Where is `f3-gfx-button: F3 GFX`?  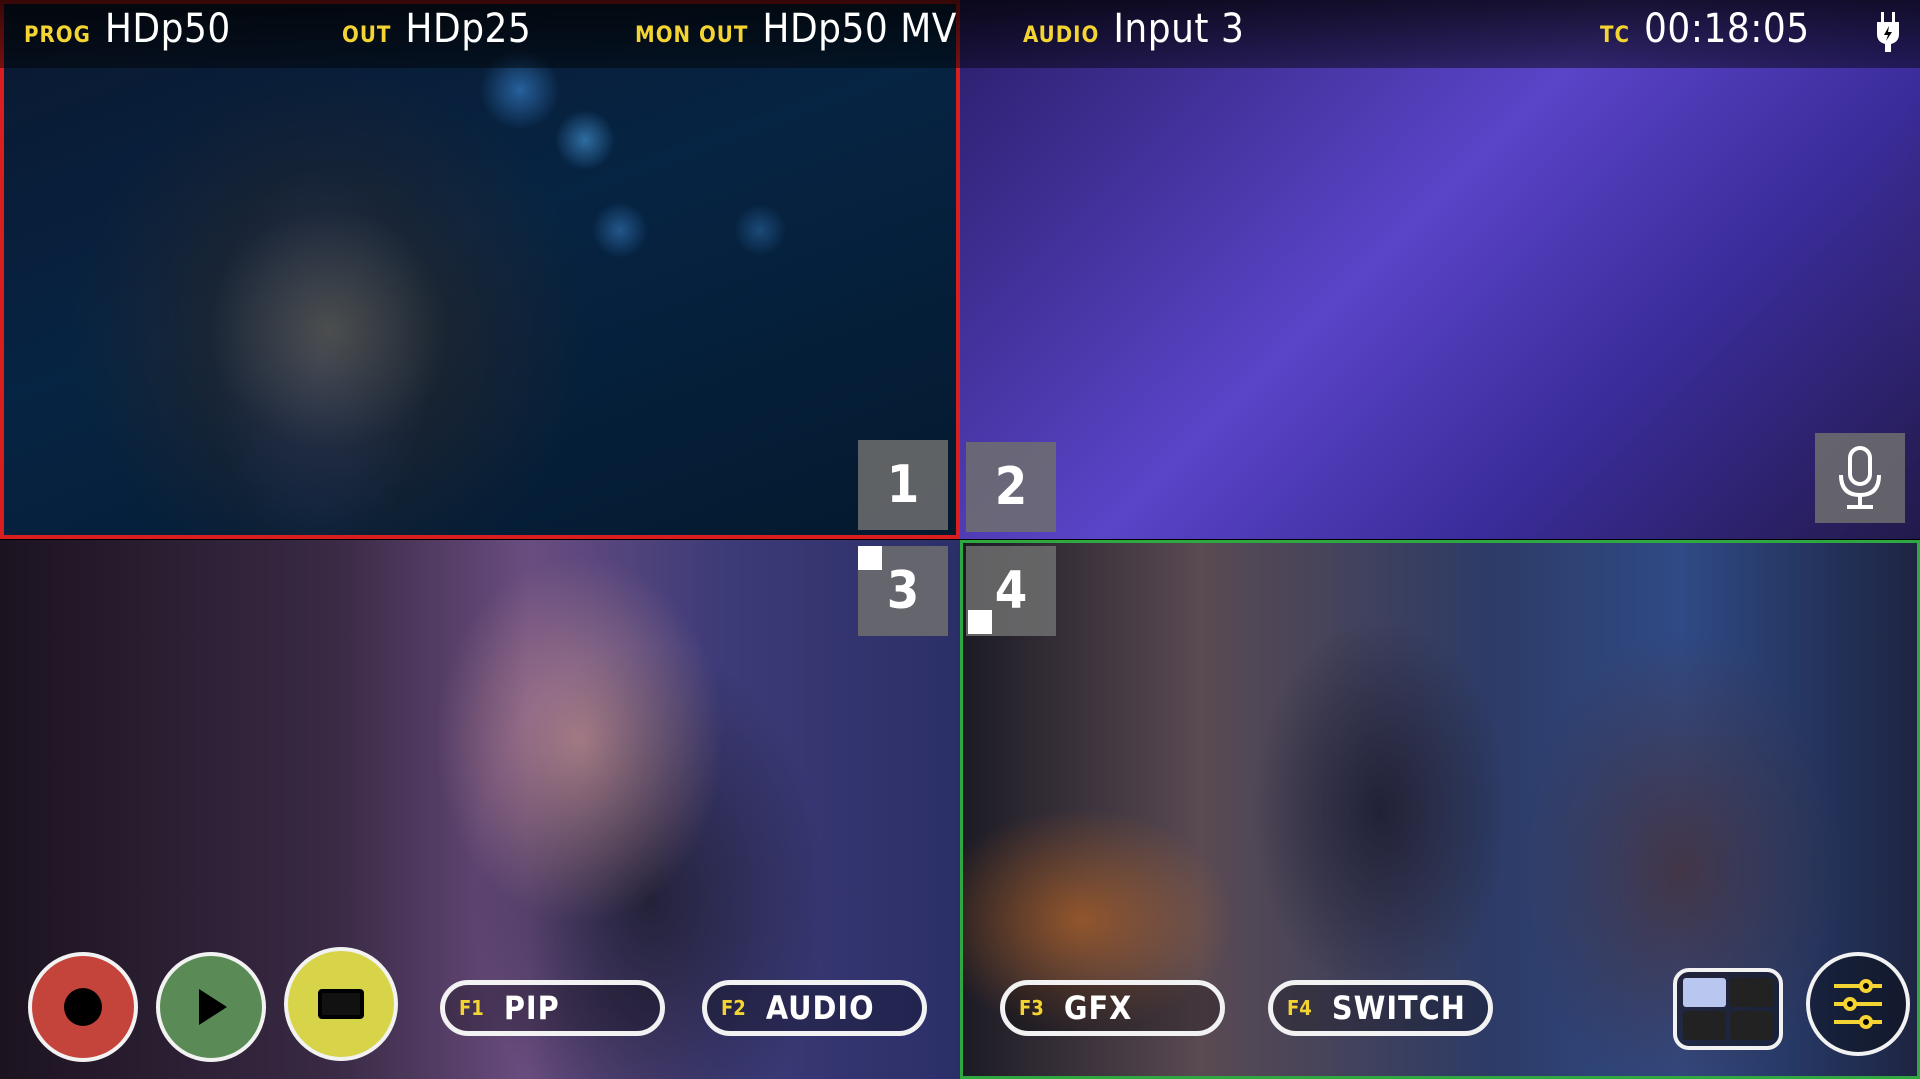 f3-gfx-button: F3 GFX is located at coordinates (1112, 1008).